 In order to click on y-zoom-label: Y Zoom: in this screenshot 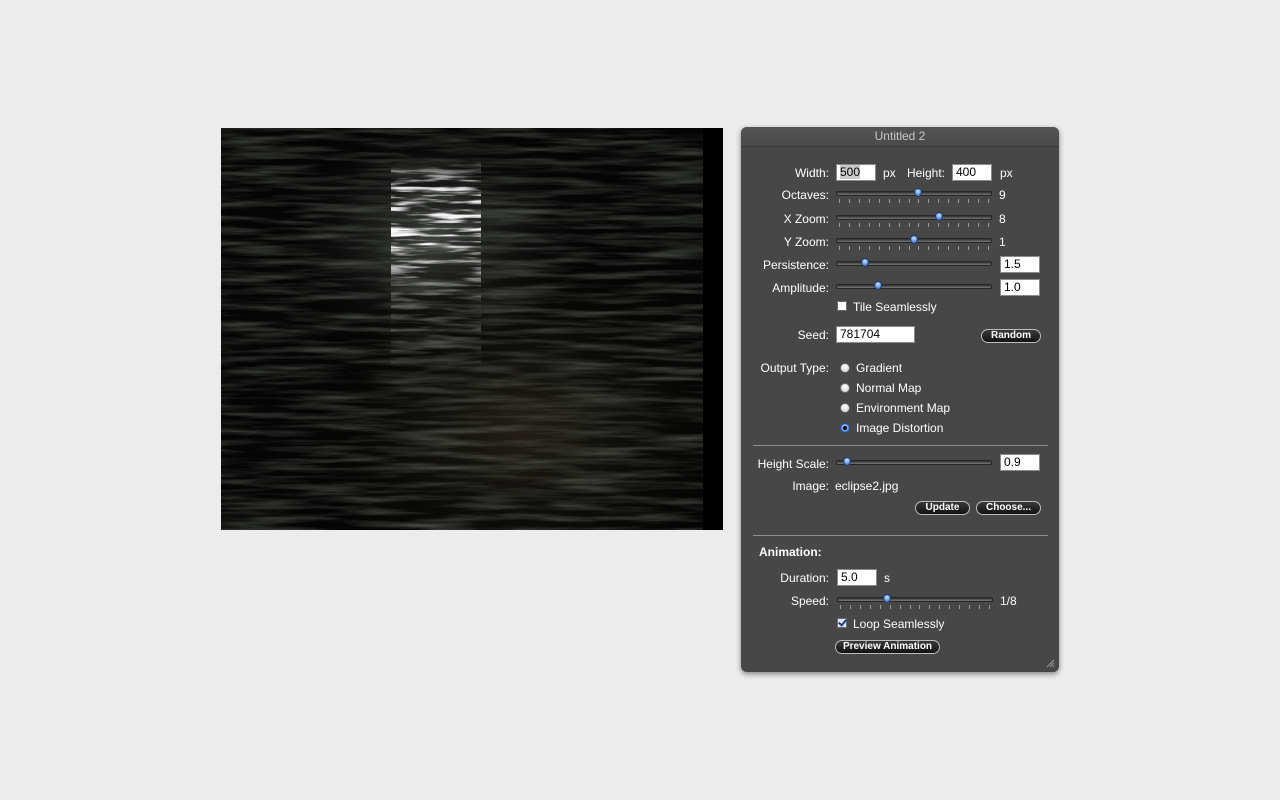, I will do `click(806, 242)`.